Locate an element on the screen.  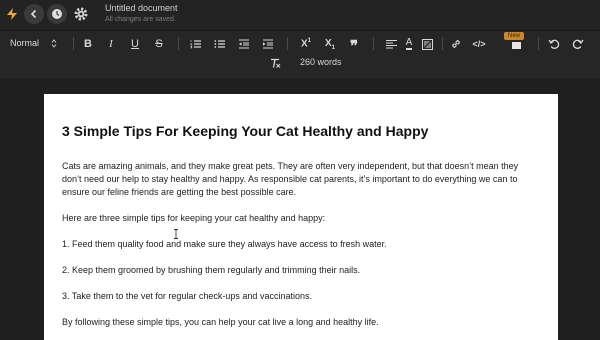
underline-button: U is located at coordinates (135, 44).